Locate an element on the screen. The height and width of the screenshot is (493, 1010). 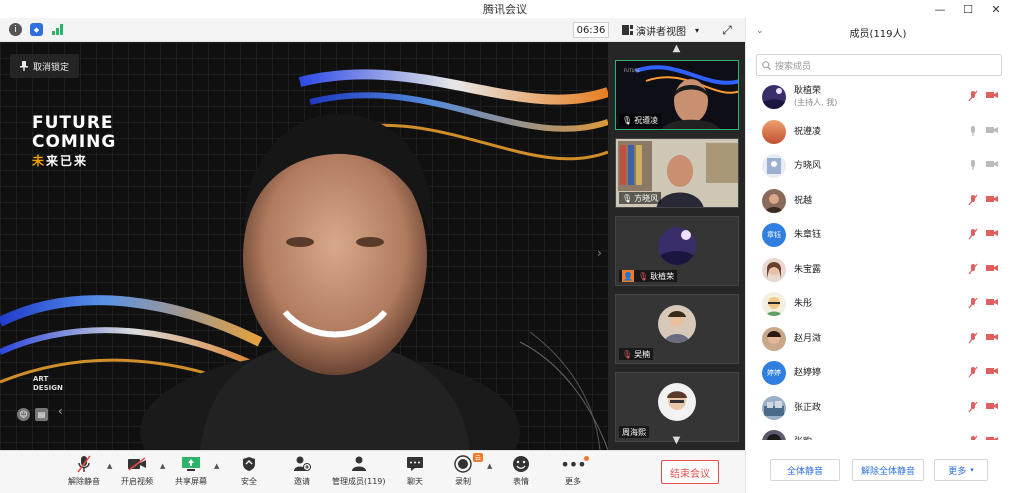
close-button: ✕ is located at coordinates (996, 9).